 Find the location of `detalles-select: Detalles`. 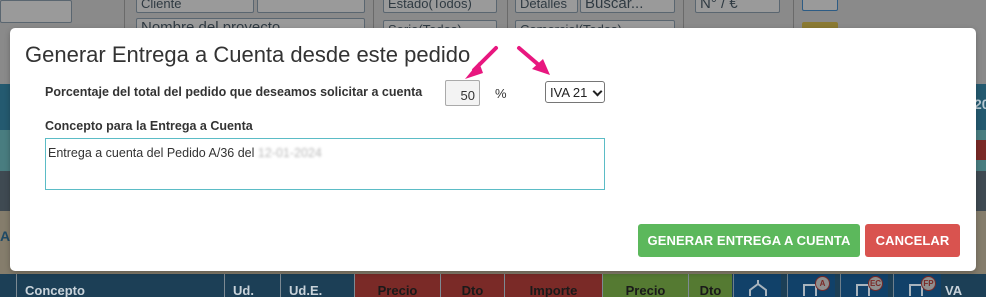

detalles-select: Detalles is located at coordinates (546, 6).